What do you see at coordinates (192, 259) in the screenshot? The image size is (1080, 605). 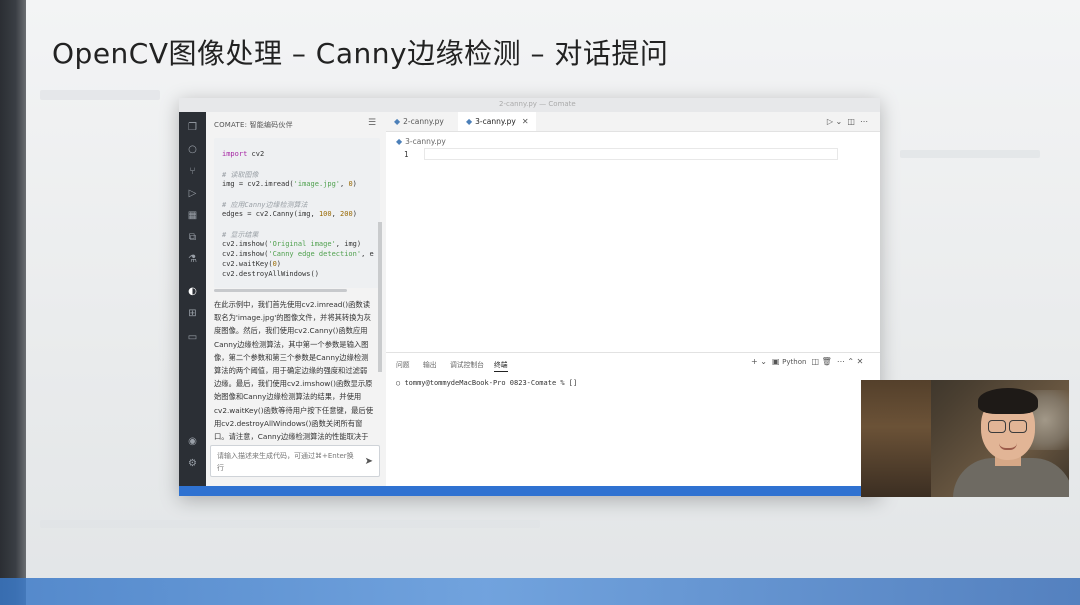 I see `testing-icon: ⚗` at bounding box center [192, 259].